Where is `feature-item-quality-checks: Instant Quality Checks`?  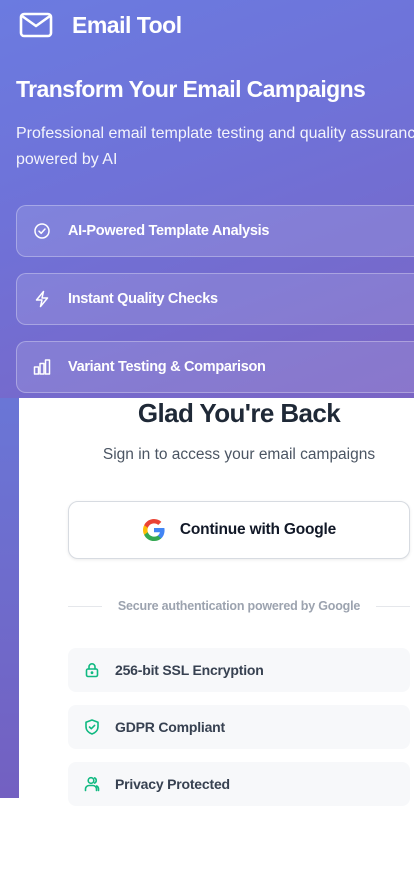 feature-item-quality-checks: Instant Quality Checks is located at coordinates (215, 299).